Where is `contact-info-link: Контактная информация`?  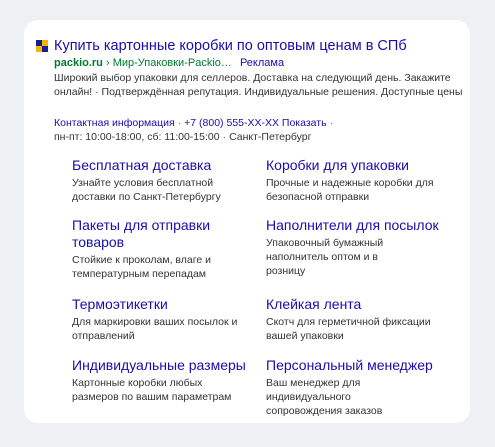 contact-info-link: Контактная информация is located at coordinates (114, 123).